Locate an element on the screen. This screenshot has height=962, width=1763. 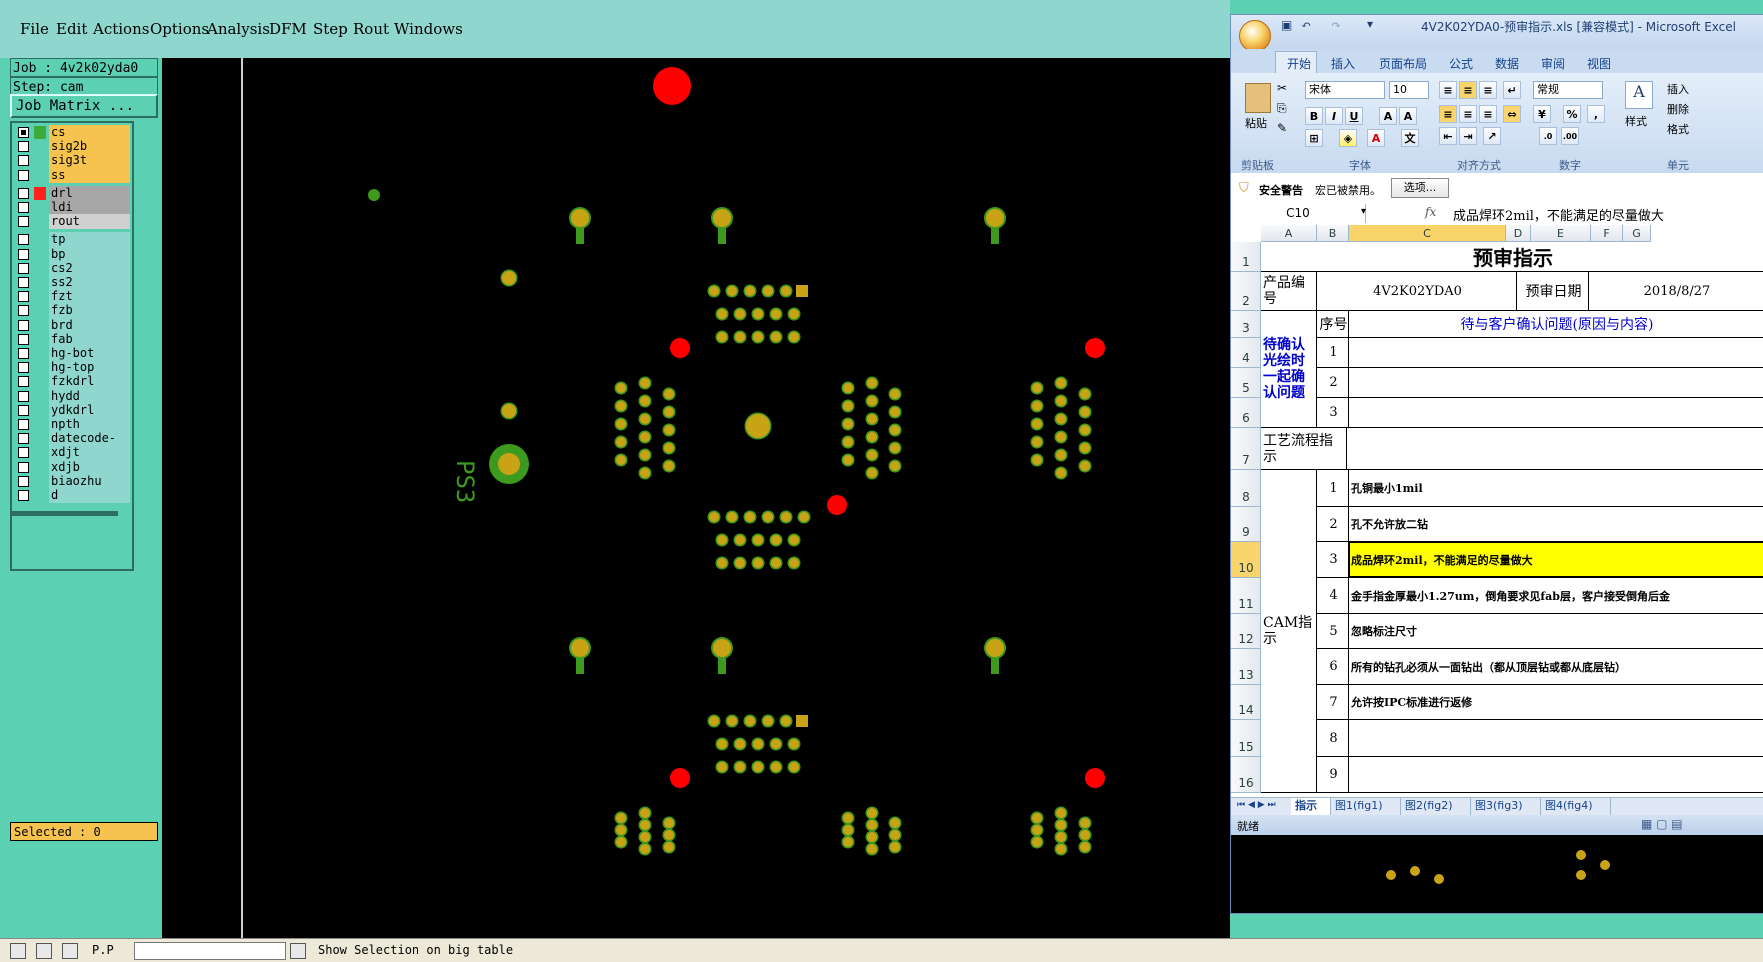
layer-name: fzt is located at coordinates (89, 297).